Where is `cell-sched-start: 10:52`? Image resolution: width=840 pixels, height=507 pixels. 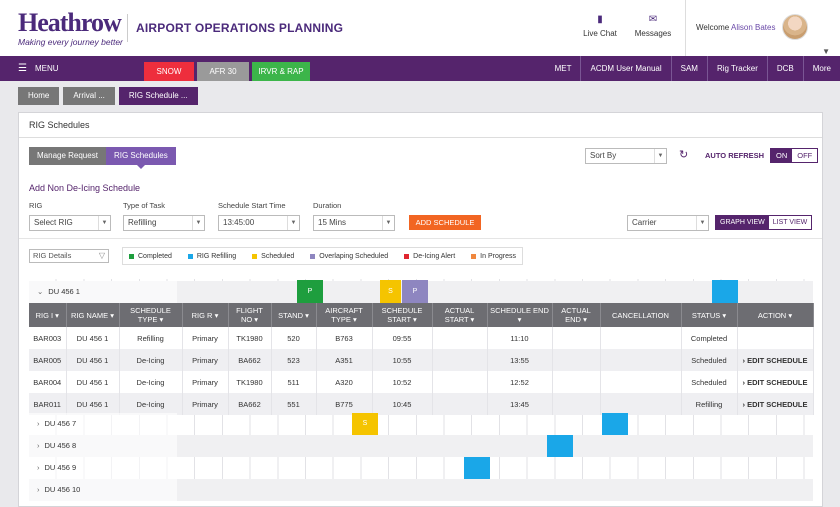
cell-sched-start: 10:52 is located at coordinates (402, 382).